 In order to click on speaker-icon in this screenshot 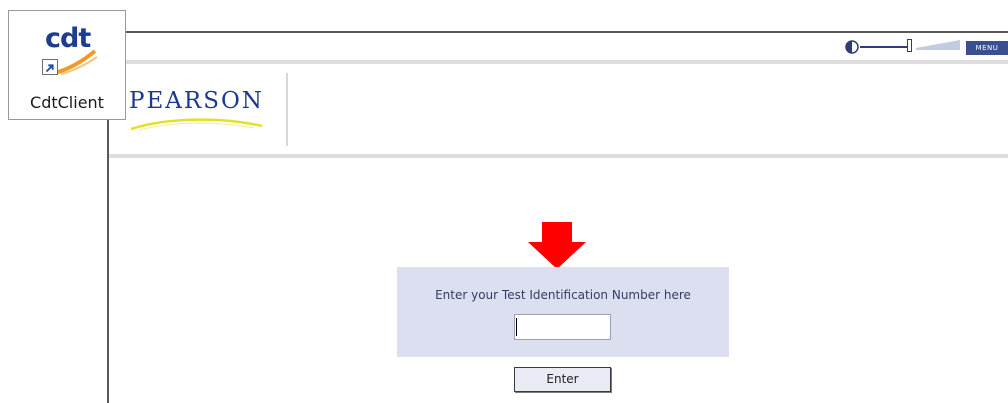, I will do `click(852, 47)`.